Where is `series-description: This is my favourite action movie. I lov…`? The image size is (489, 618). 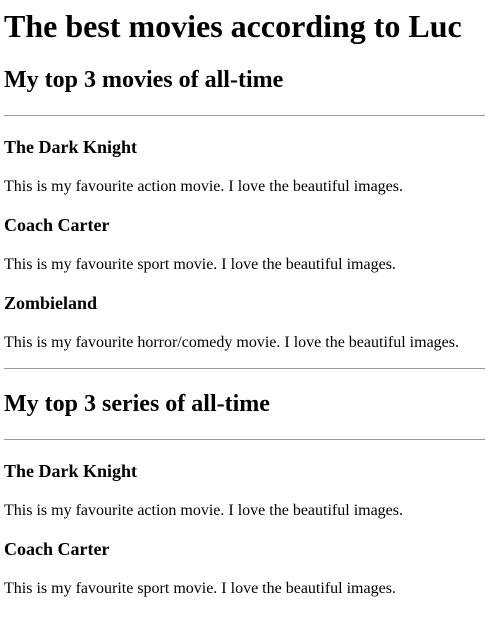 series-description: This is my favourite action movie. I lov… is located at coordinates (204, 510).